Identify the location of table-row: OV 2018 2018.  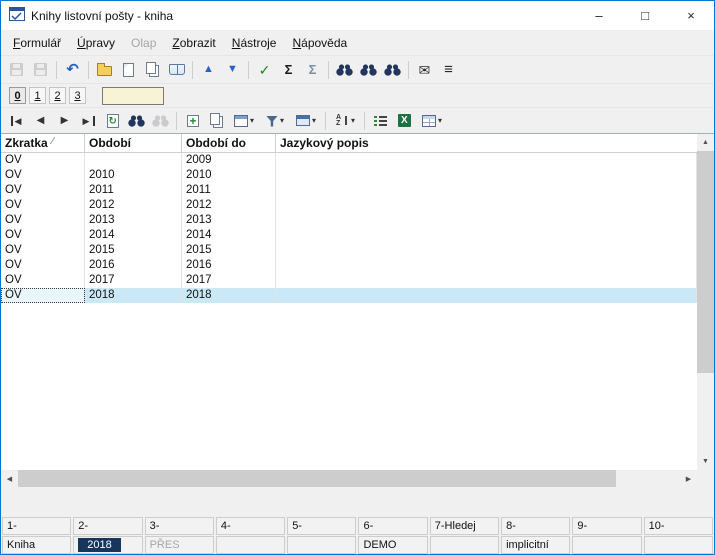
(349, 295).